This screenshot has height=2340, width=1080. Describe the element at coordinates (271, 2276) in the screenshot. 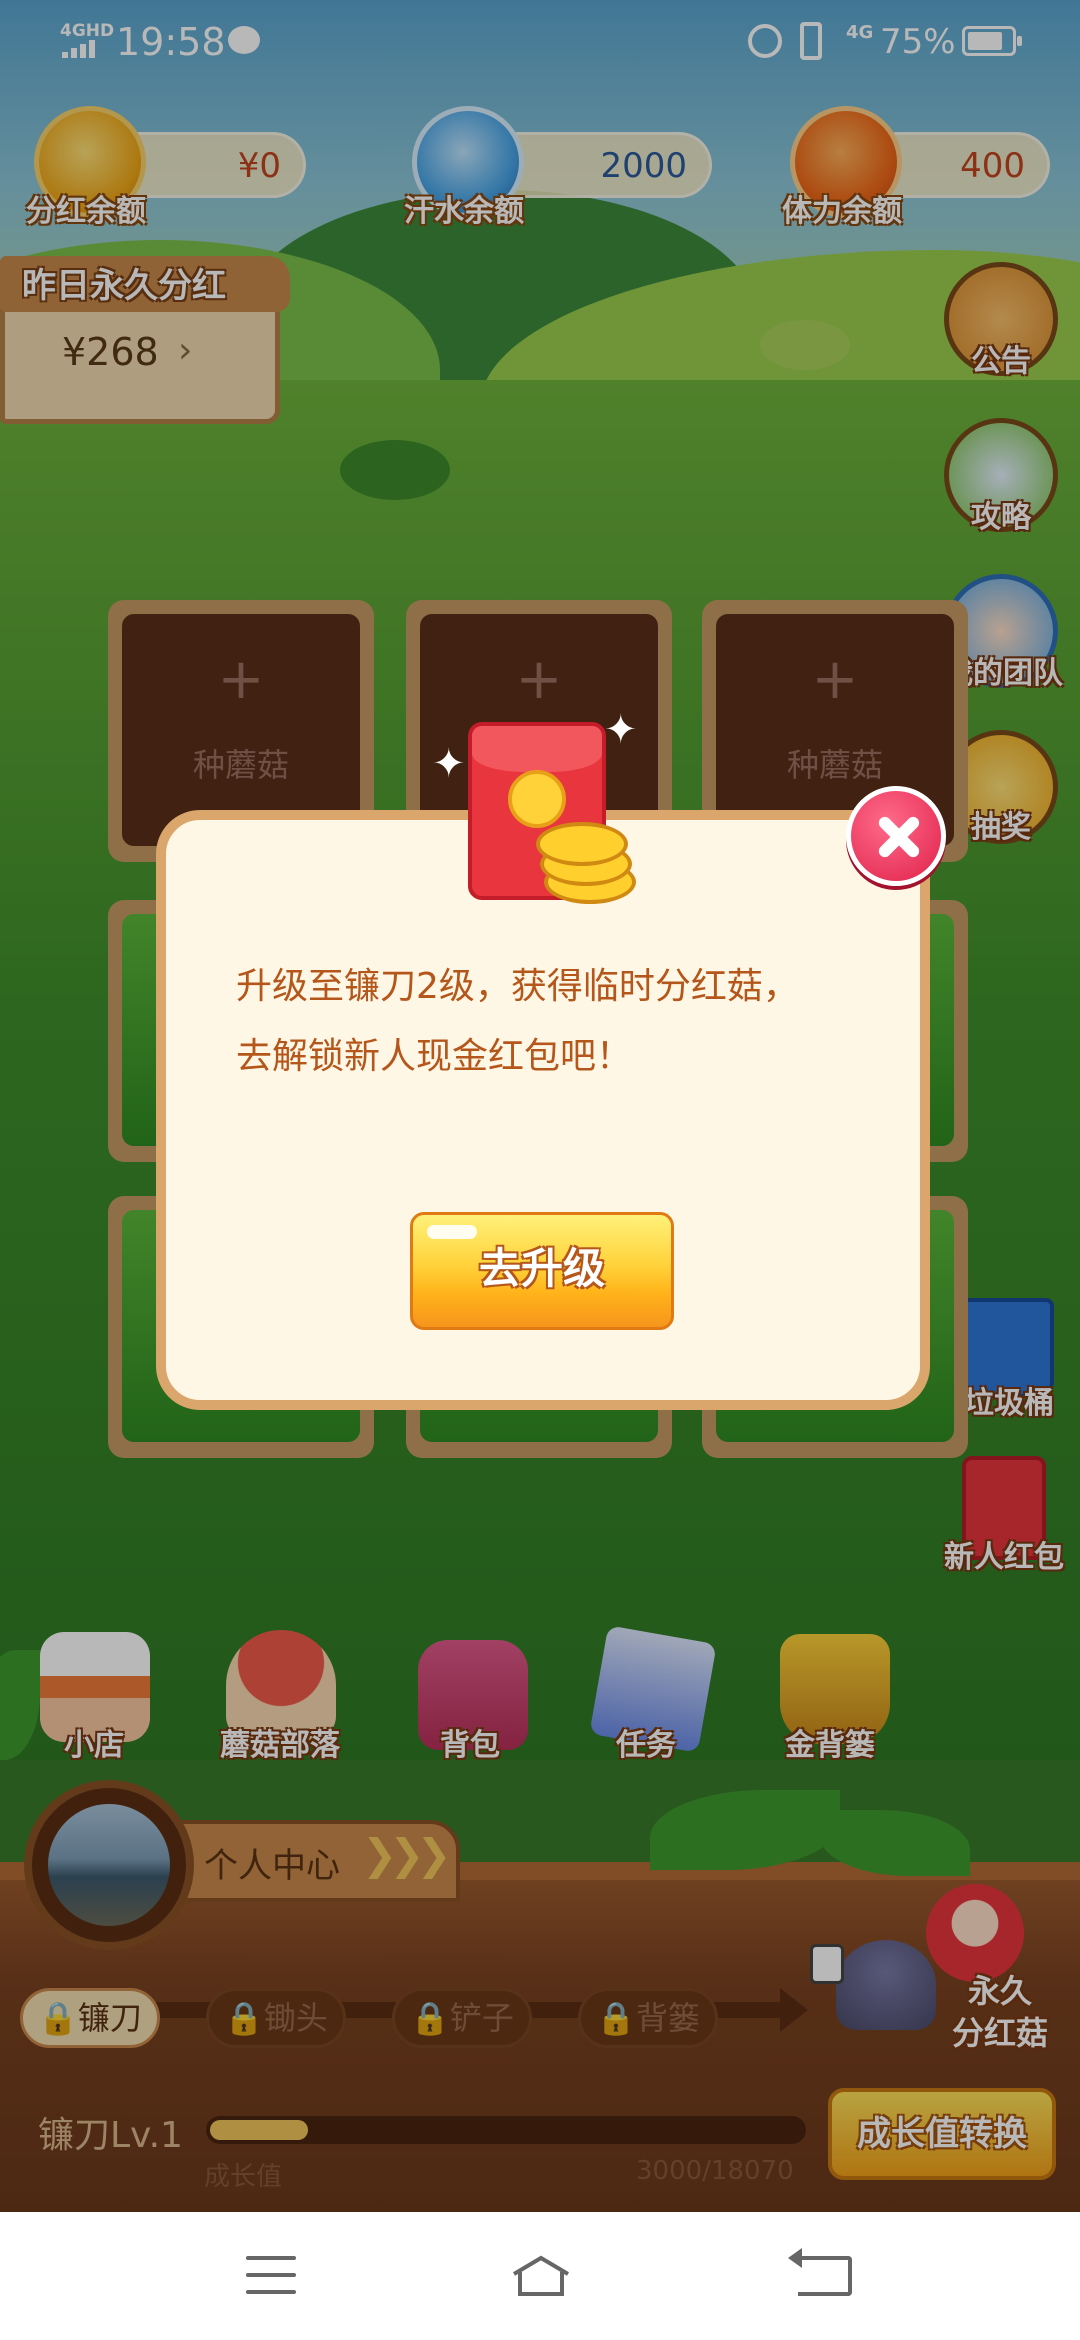

I see `recent-apps-icon` at that location.